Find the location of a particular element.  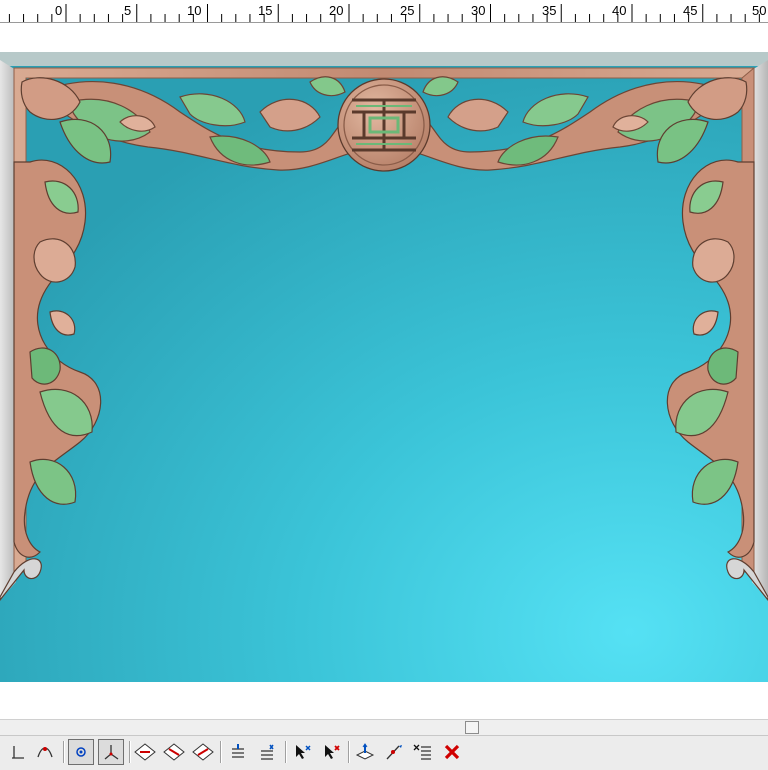

ruler-ticks is located at coordinates (384, 13).